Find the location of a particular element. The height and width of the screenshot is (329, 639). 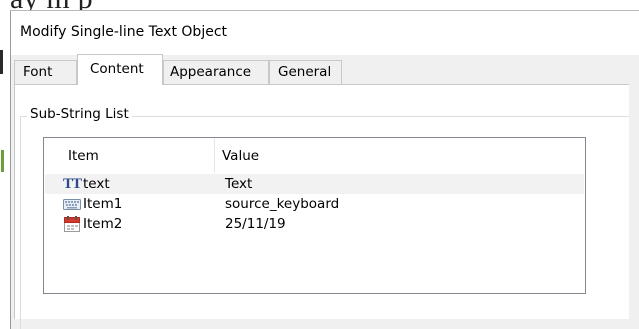

list-item-value: 25/11/19 is located at coordinates (255, 224).